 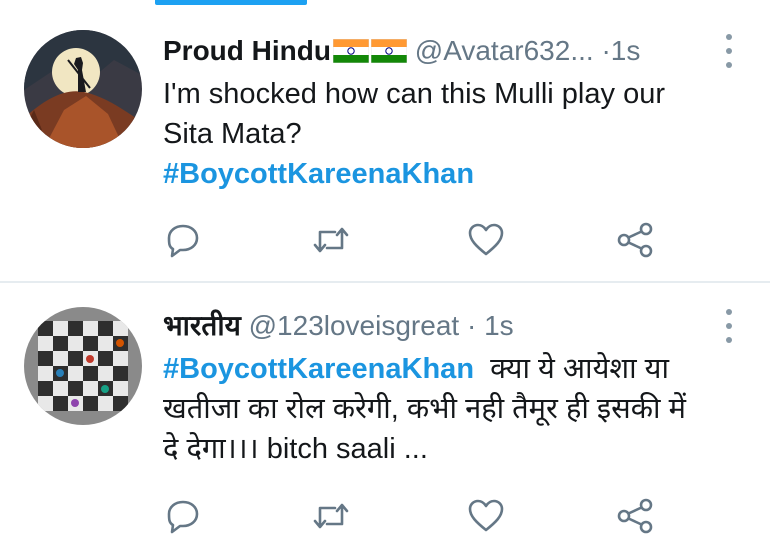 I want to click on silhouette-warrior-moon-icon, so click(x=83, y=89).